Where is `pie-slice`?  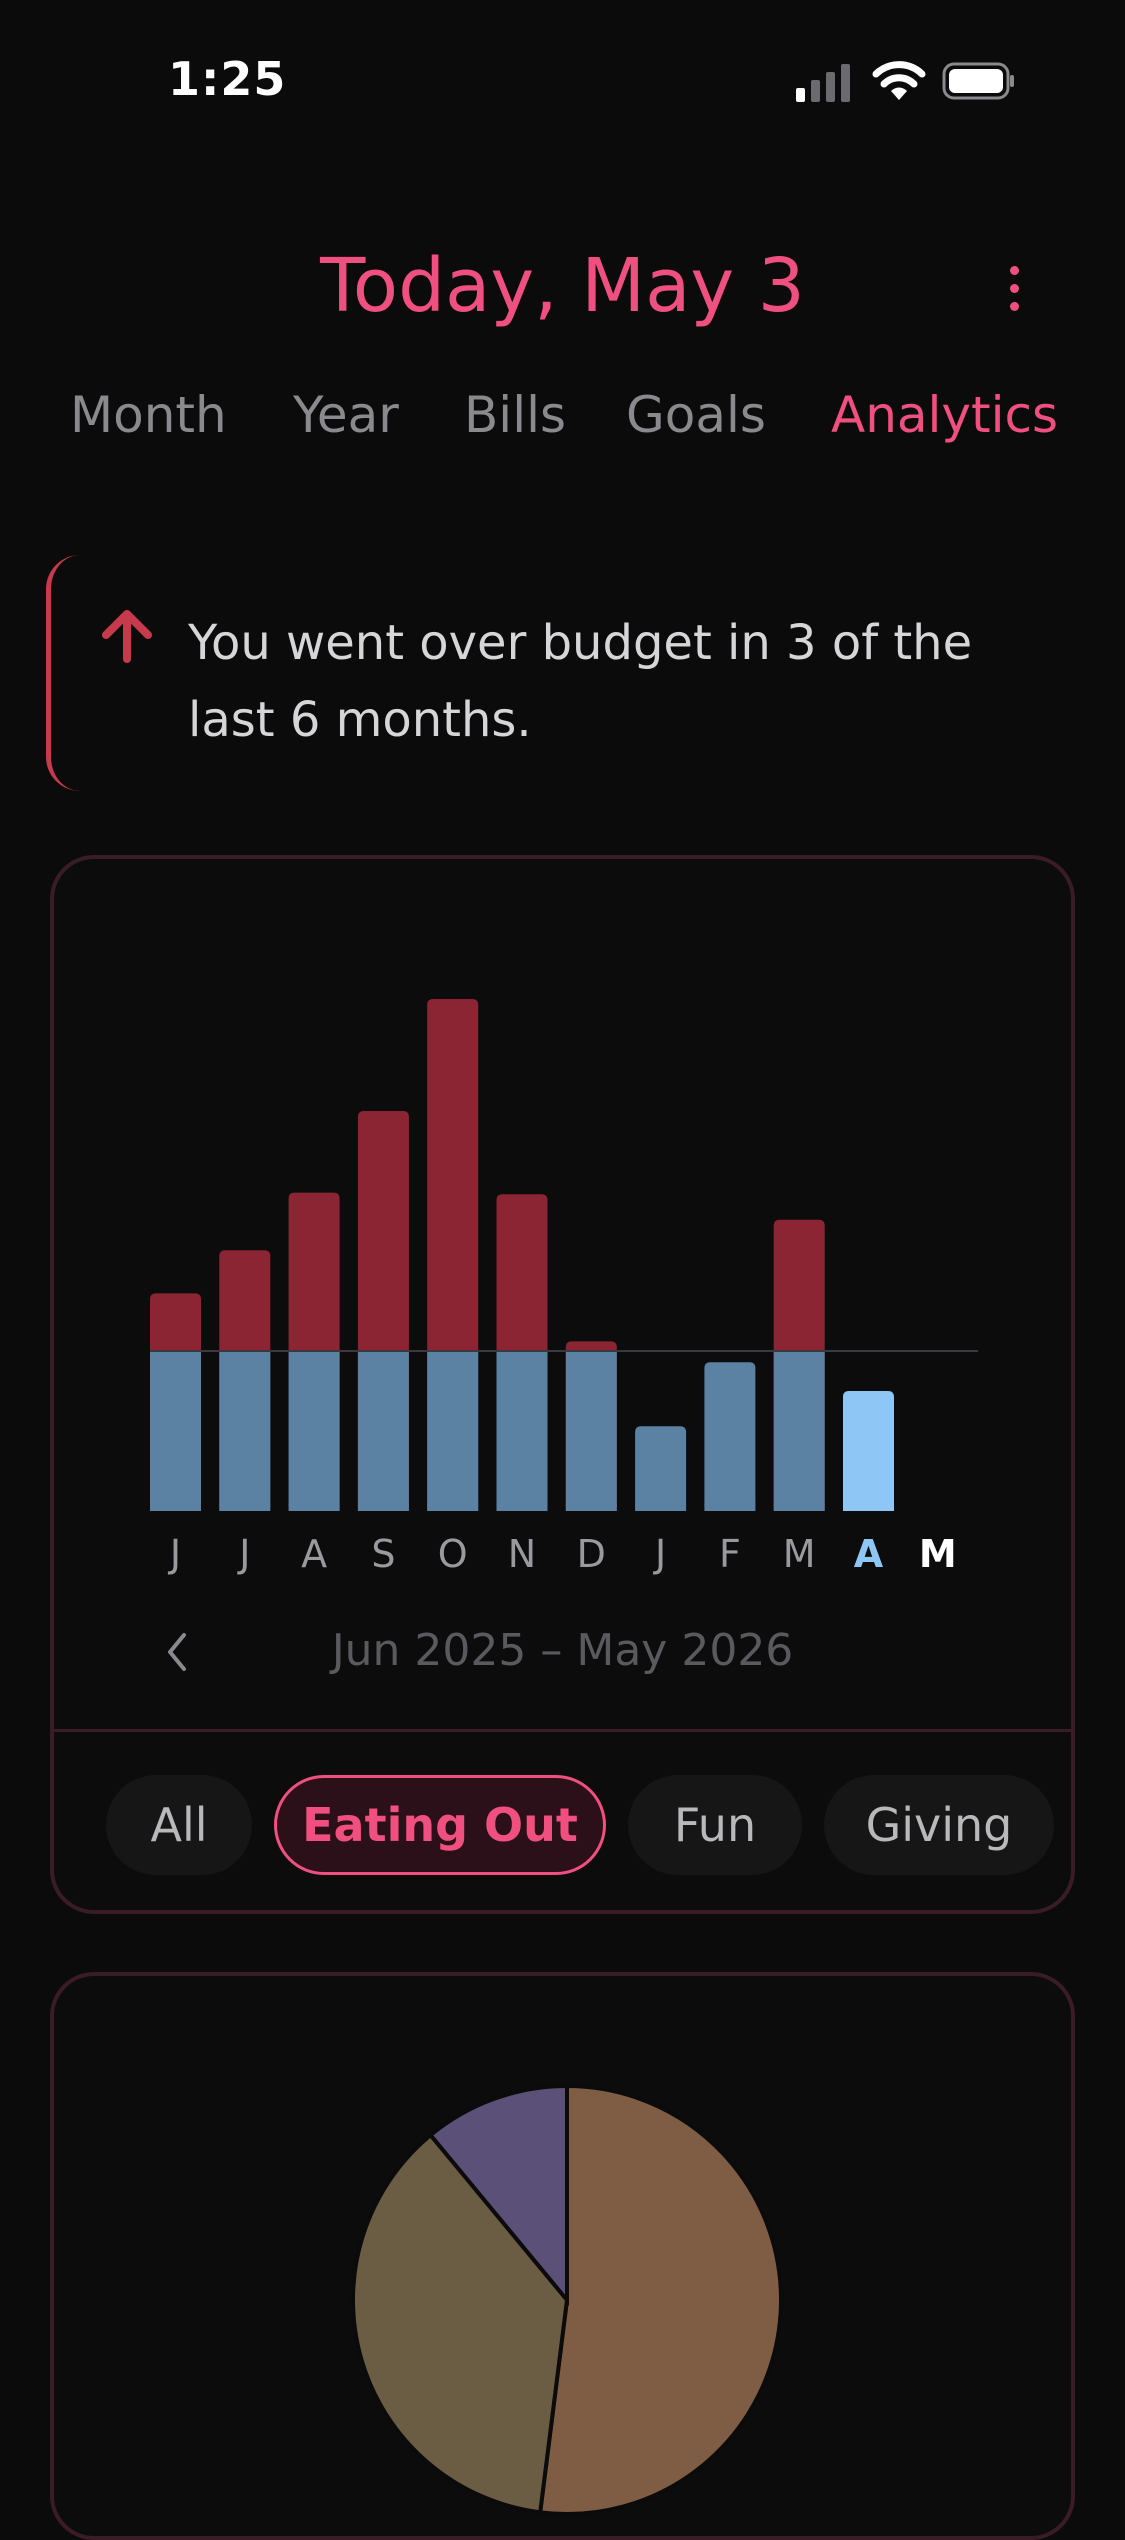
pie-slice is located at coordinates (660, 2299).